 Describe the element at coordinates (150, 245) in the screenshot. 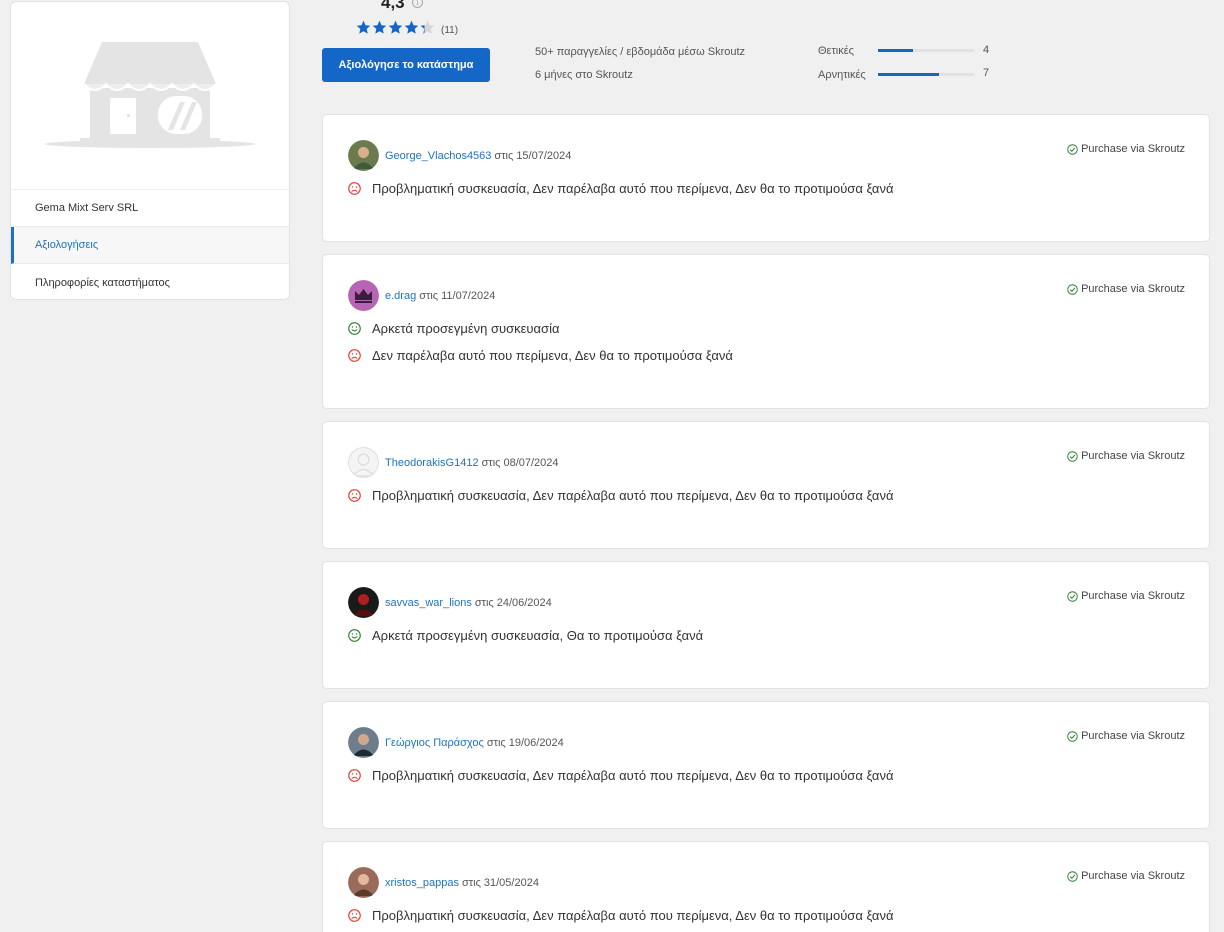

I see `sidebar-item-reviews: Αξιολογήσεις` at that location.